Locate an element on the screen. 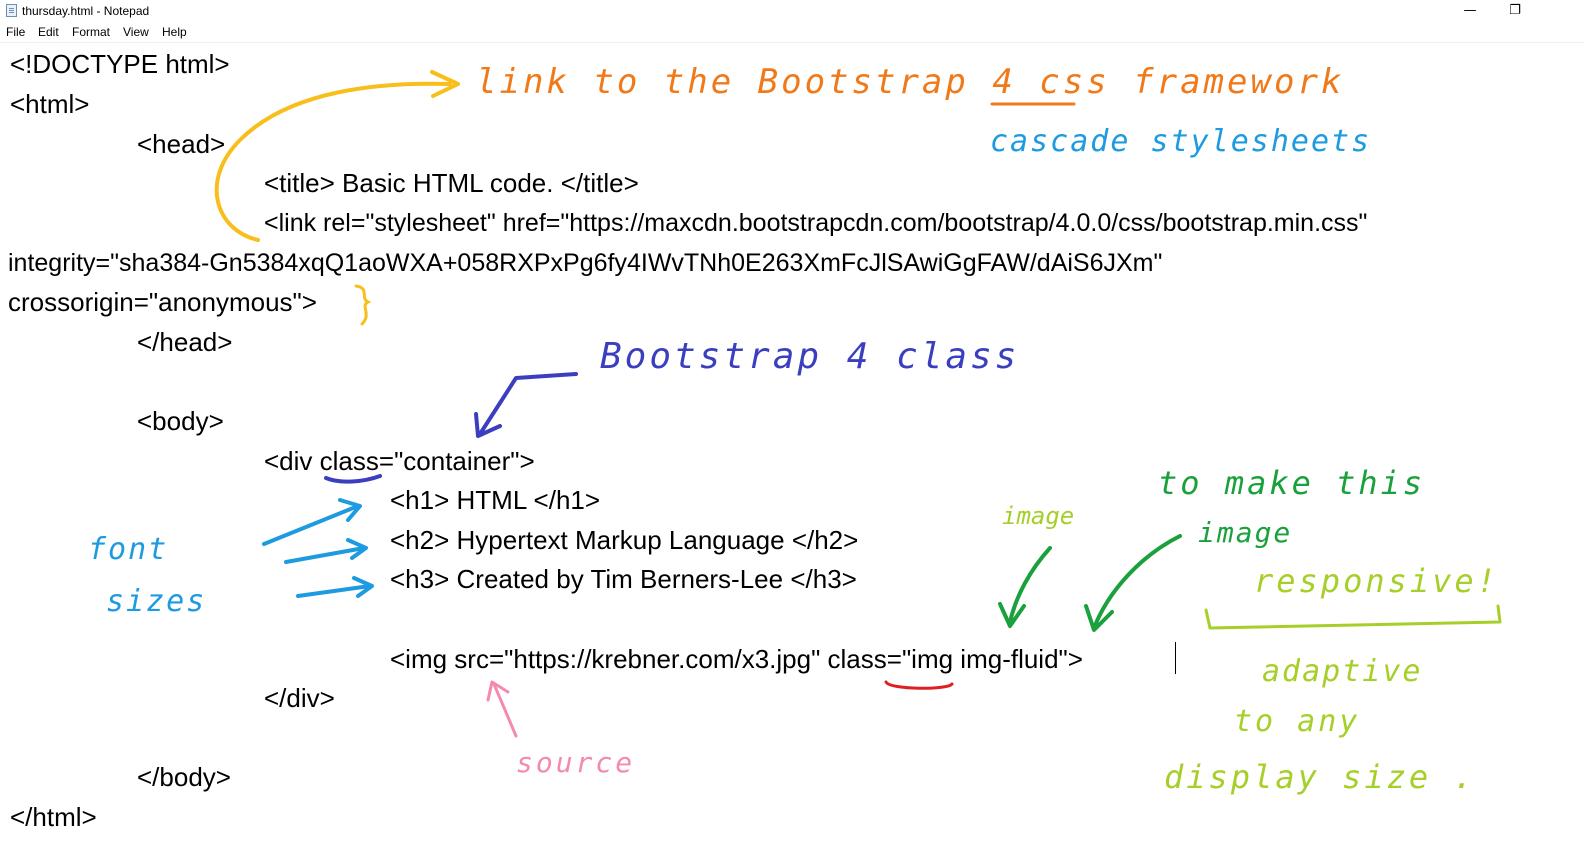 Image resolution: width=1584 pixels, height=844 pixels. annotation-responsive-line3: responsive! is located at coordinates (1376, 581).